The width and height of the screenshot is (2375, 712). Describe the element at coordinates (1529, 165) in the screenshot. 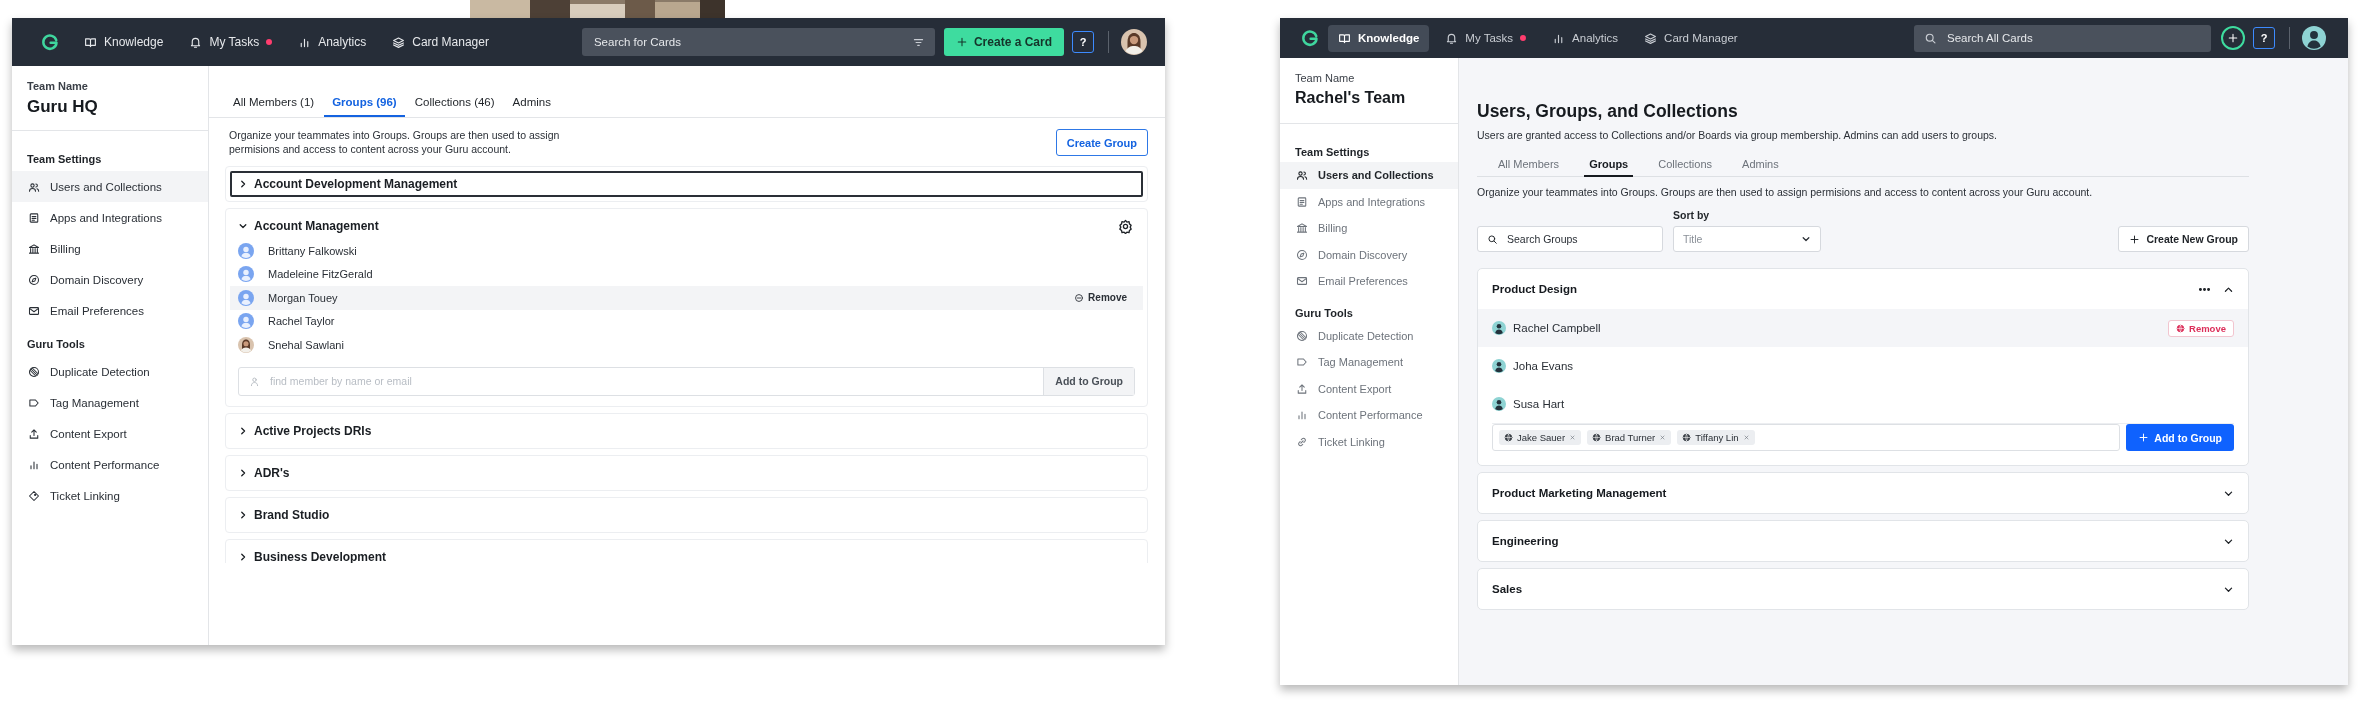

I see `tab: All Members` at that location.